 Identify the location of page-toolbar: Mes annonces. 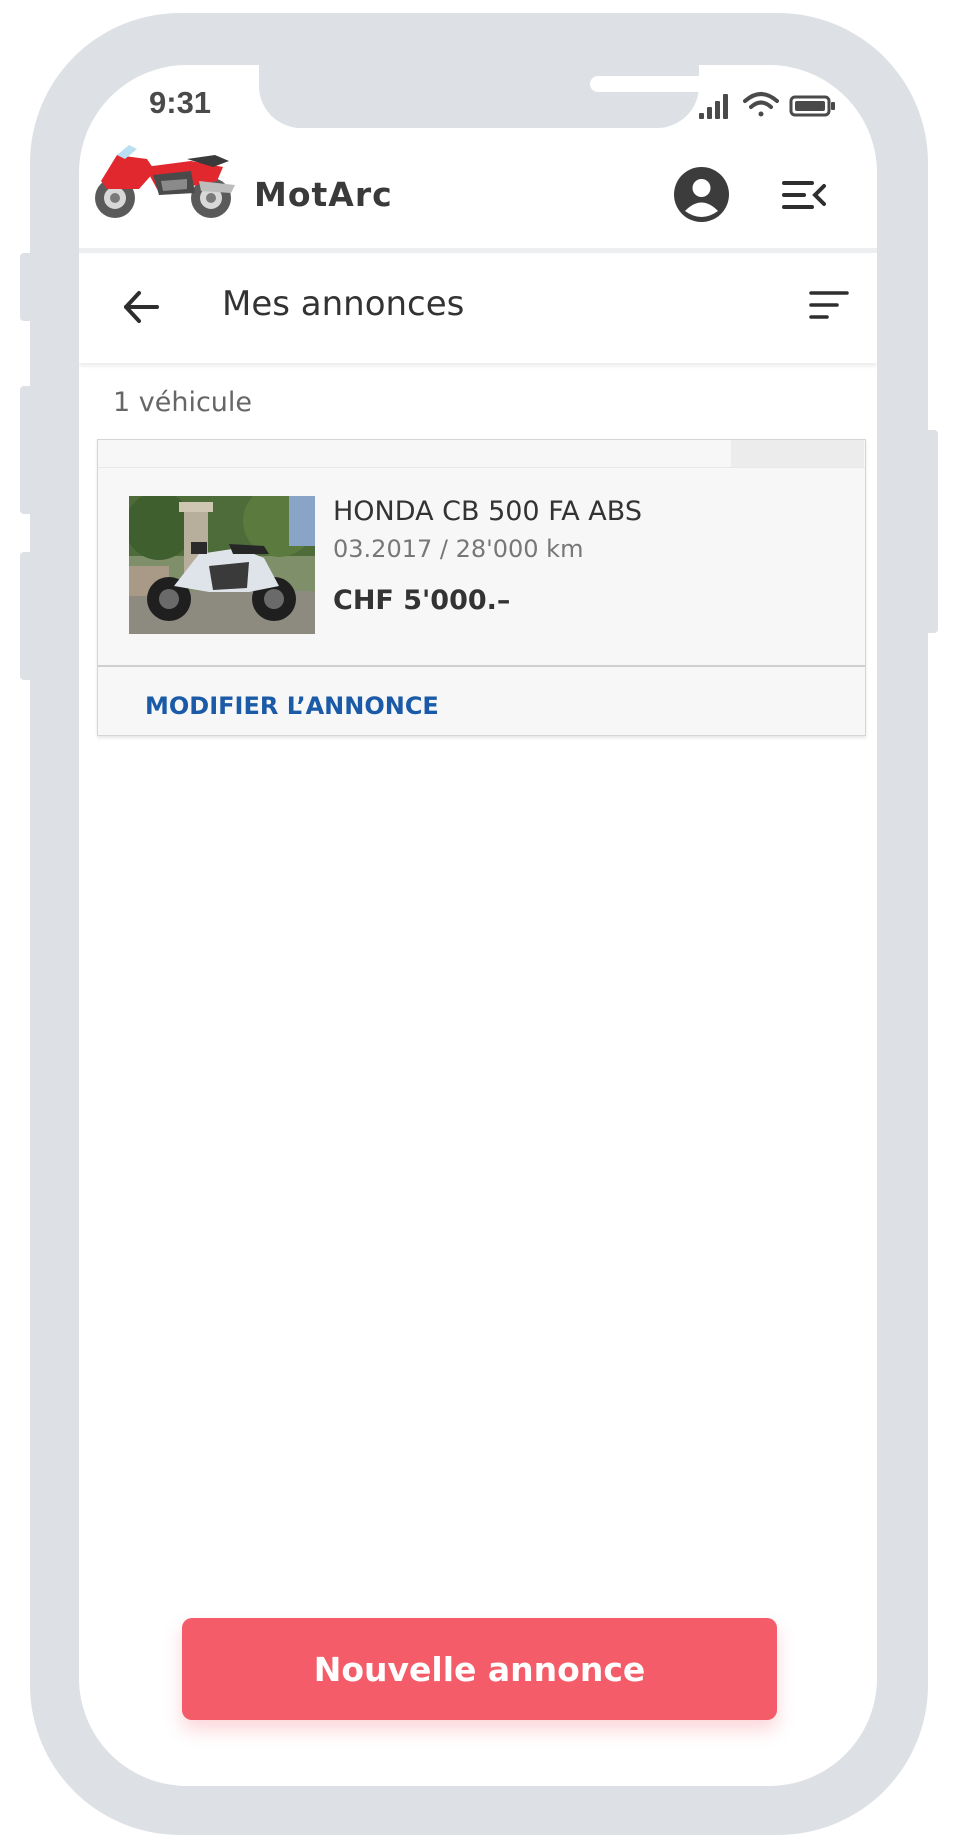
(478, 308).